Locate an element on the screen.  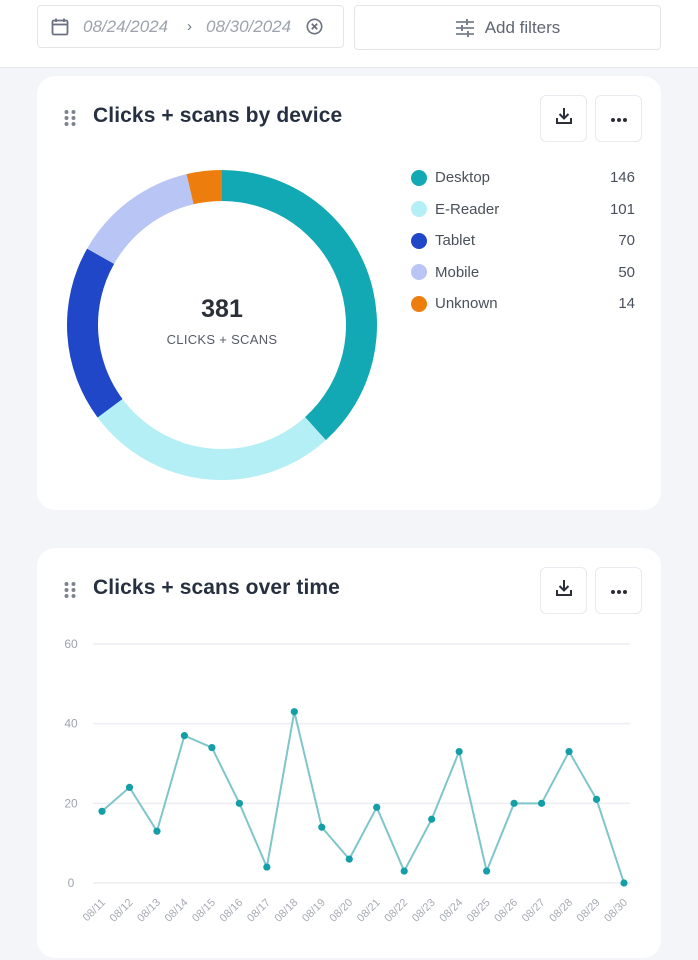
calendar-icon is located at coordinates (60, 27).